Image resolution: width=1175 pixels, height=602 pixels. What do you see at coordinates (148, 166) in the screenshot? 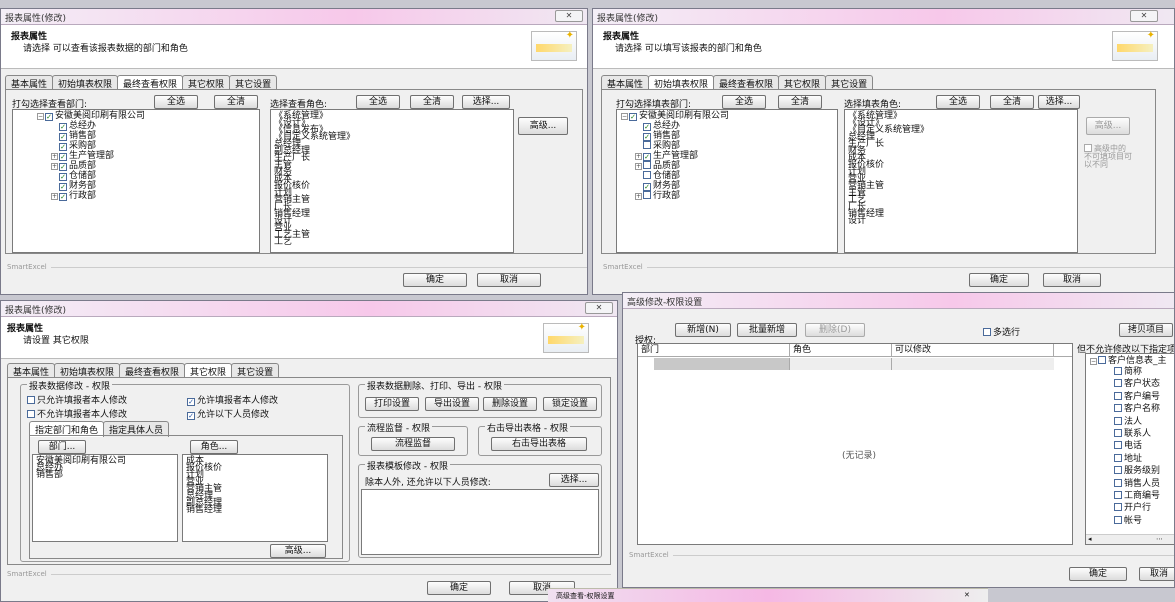
I see `tree-node: + ✓ 品质部` at bounding box center [148, 166].